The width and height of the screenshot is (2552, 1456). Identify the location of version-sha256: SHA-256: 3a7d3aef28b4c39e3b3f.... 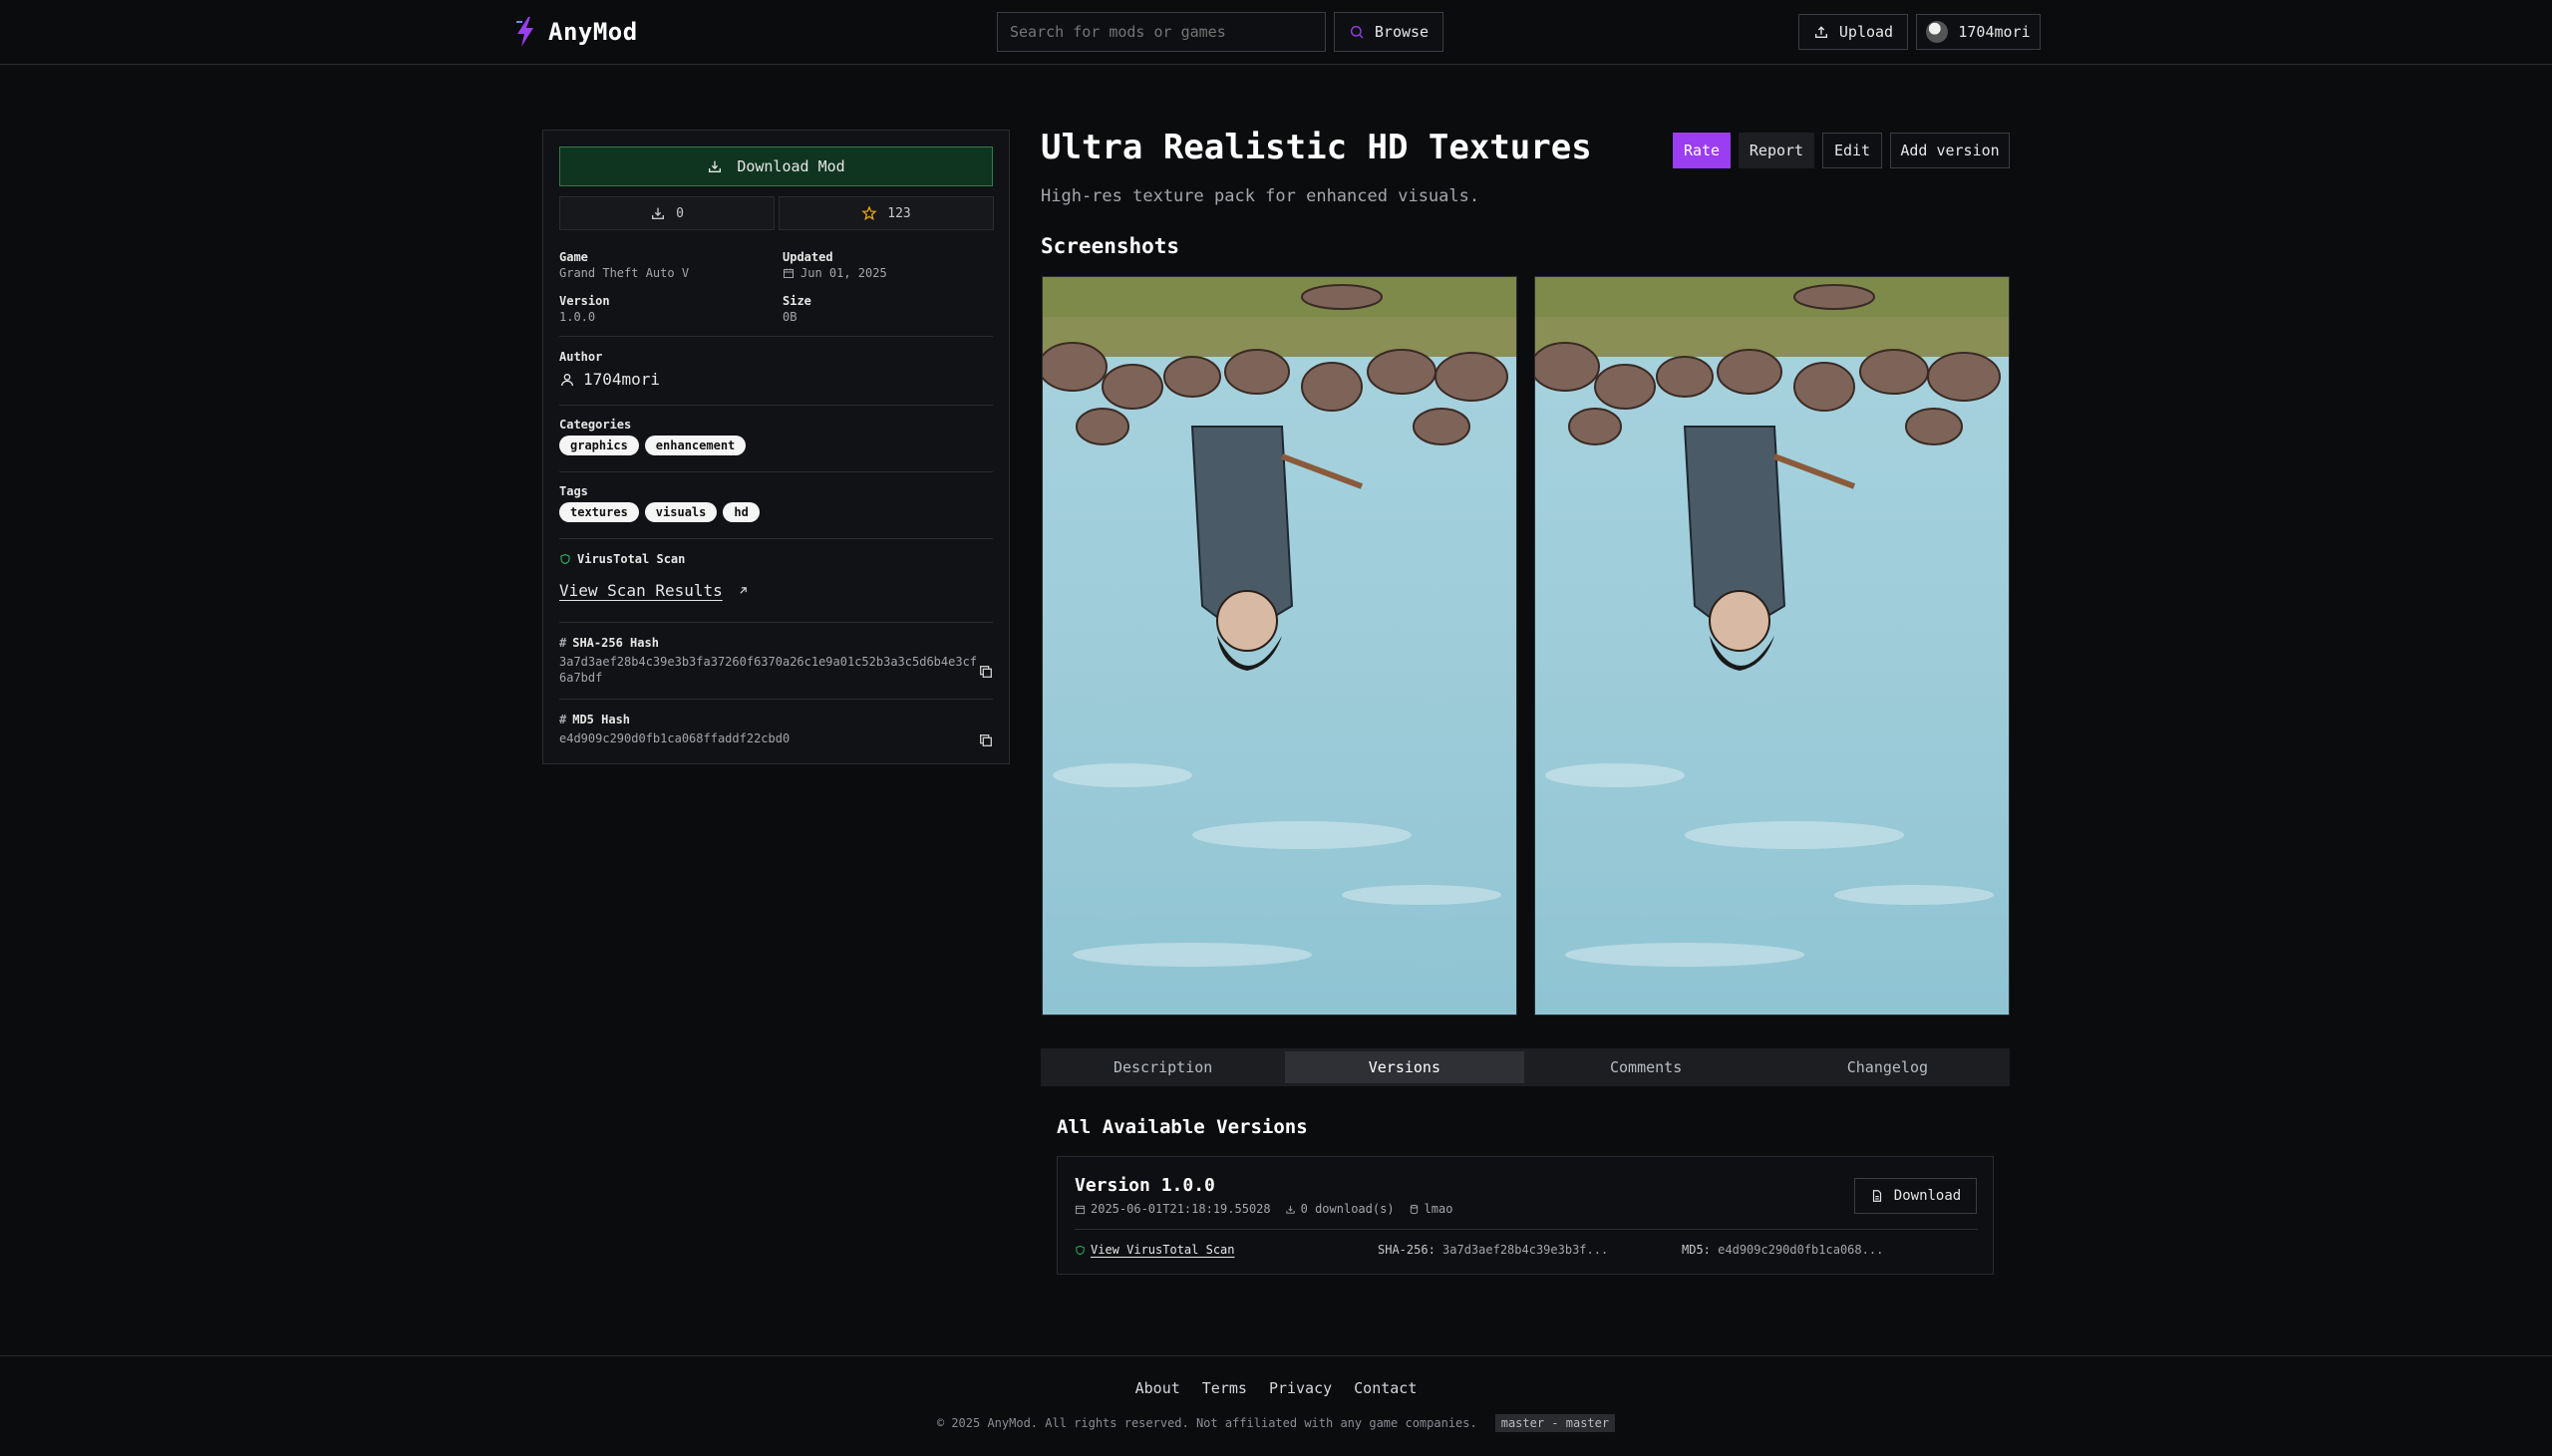
(1493, 1250).